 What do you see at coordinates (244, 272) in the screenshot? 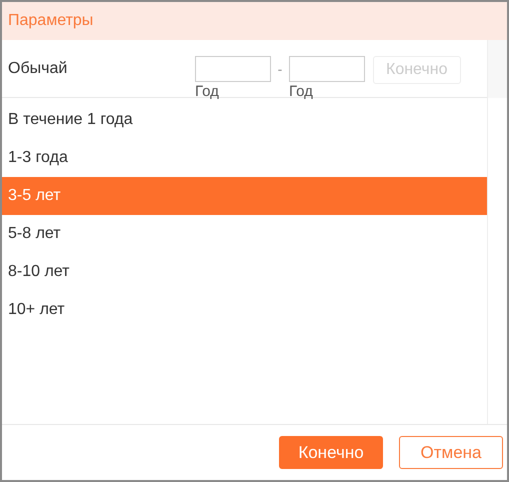
I see `option-item: 8-10 лет` at bounding box center [244, 272].